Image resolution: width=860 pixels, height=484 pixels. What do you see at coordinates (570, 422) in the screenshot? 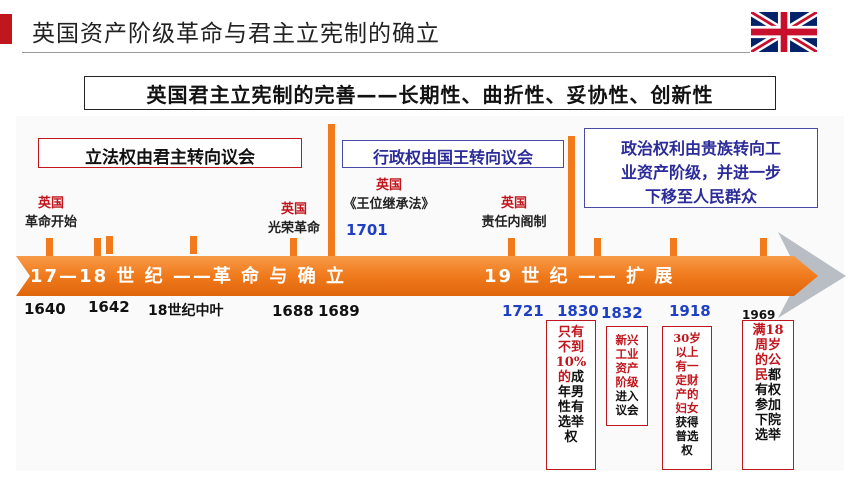
I see `note-1830-line-7: 选举` at bounding box center [570, 422].